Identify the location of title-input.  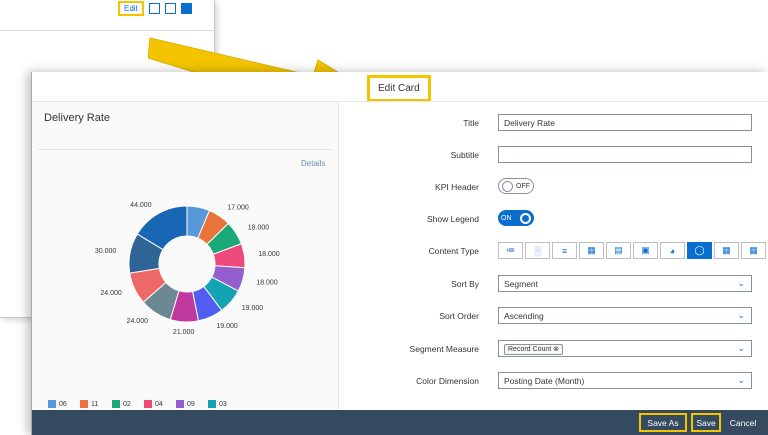
(625, 122).